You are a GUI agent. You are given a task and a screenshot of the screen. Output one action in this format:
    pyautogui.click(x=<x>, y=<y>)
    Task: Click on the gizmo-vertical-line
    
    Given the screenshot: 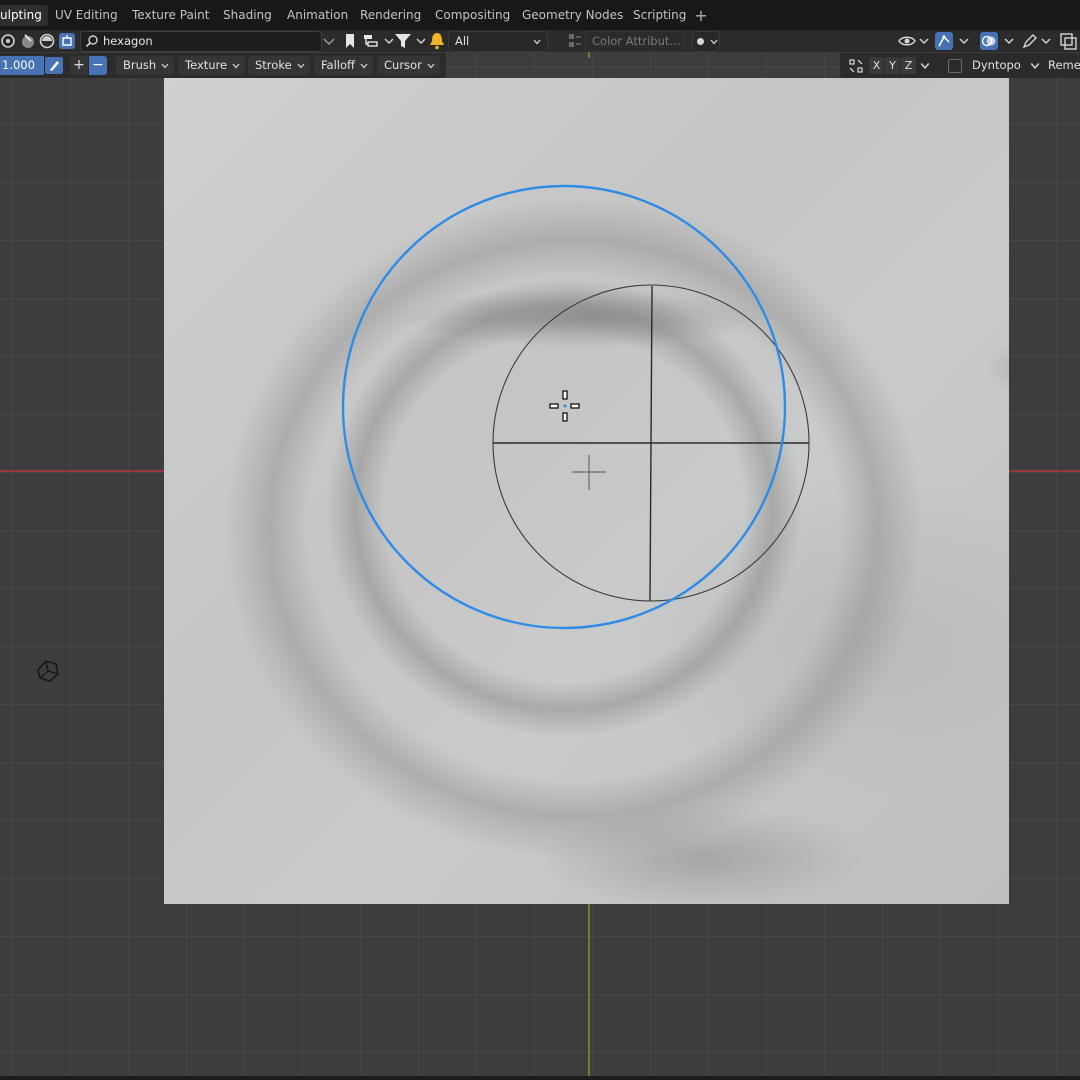 What is the action you would take?
    pyautogui.click(x=651, y=443)
    